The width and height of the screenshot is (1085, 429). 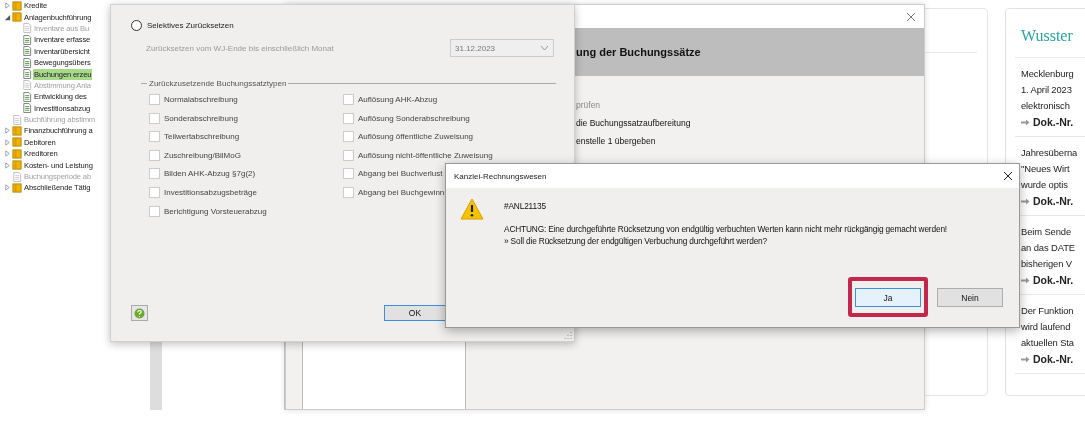 I want to click on month-label: Zurücksetzen vom WJ-Ende bis einschließlich Monat, so click(x=240, y=48).